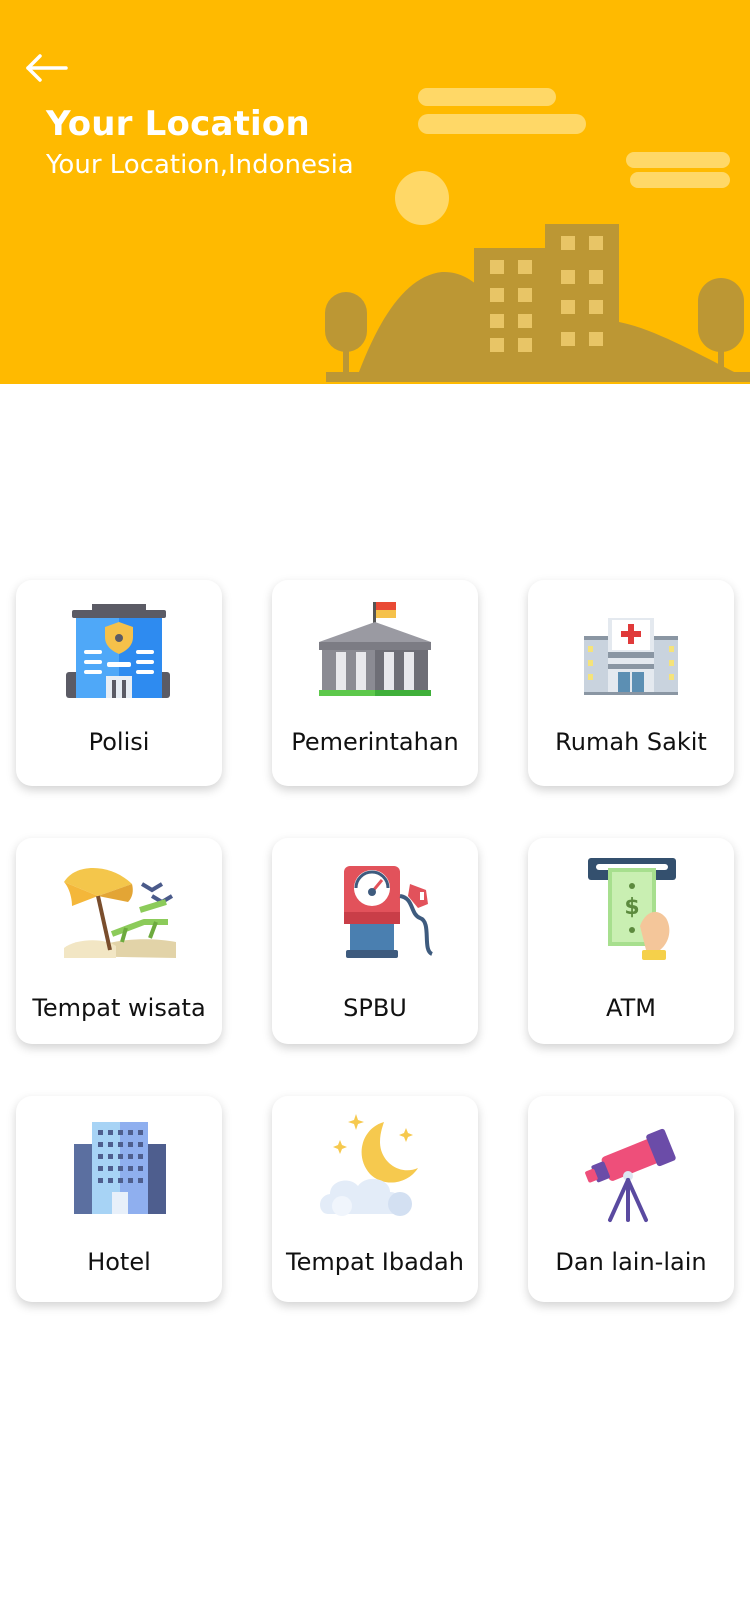 The height and width of the screenshot is (1624, 750). I want to click on beach-umbrella-icon, so click(120, 912).